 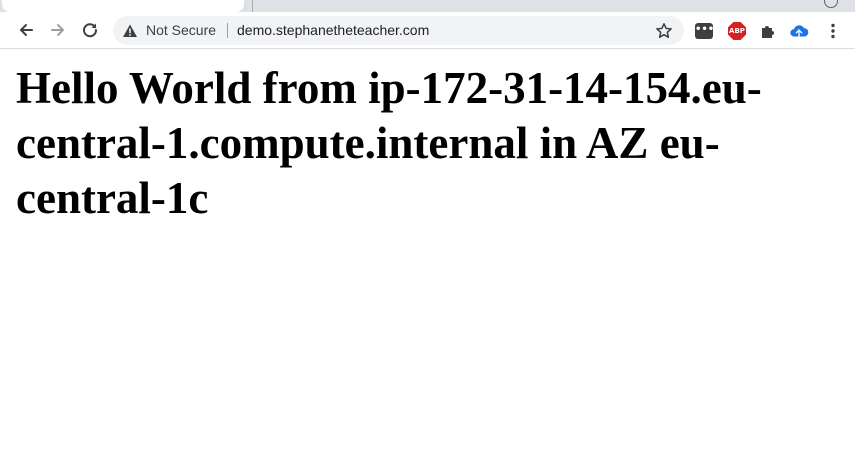 I want to click on forward-arrow-icon, so click(x=57, y=30).